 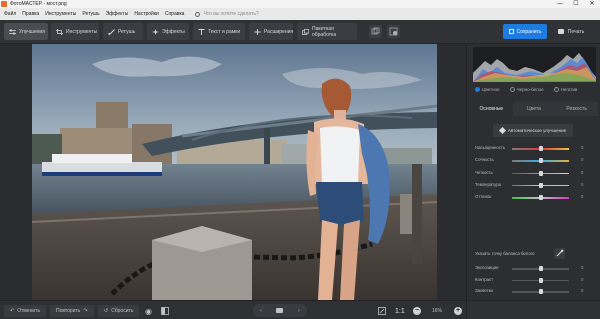 What do you see at coordinates (299, 311) in the screenshot?
I see `next-image-button: ›` at bounding box center [299, 311].